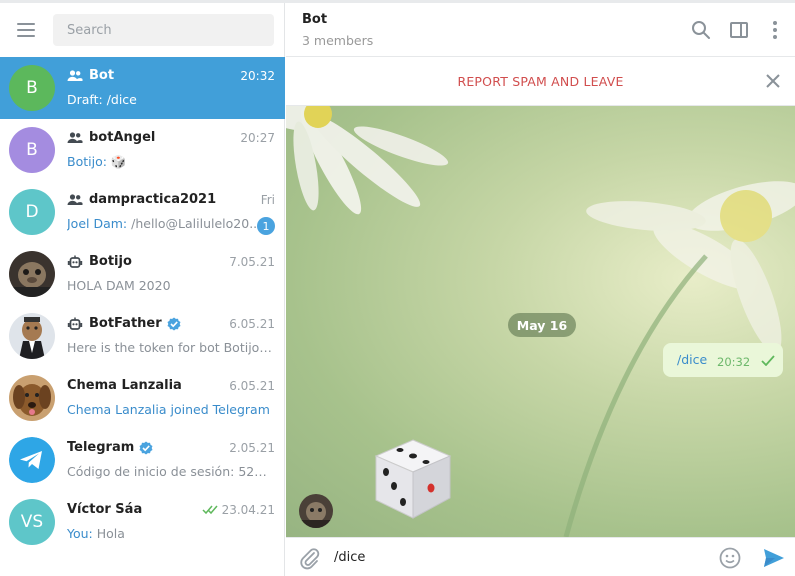 The image size is (795, 576). I want to click on chat-name-label: Botijo, so click(110, 261).